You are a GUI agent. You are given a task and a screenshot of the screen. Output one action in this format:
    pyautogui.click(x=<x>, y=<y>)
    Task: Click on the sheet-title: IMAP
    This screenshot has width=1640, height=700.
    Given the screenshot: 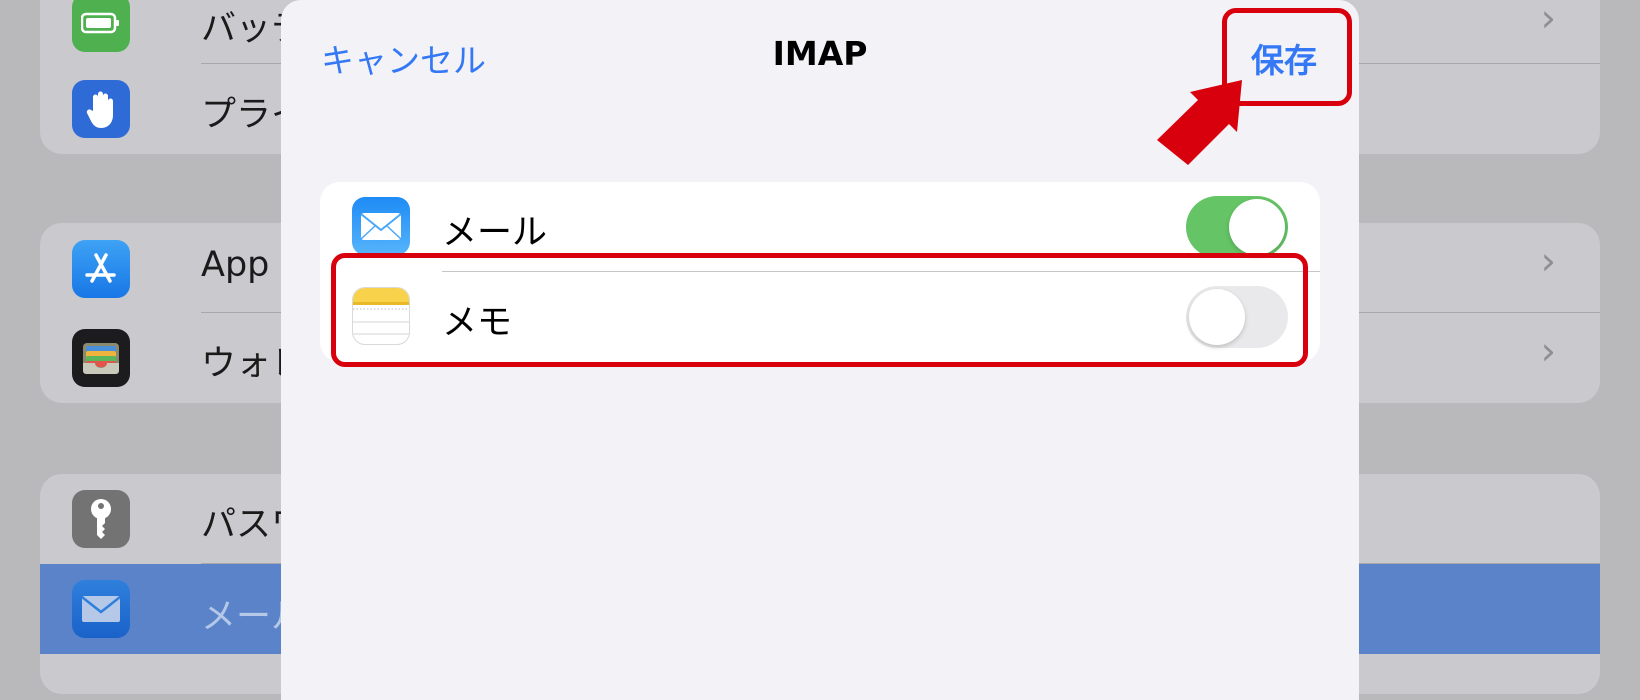 What is the action you would take?
    pyautogui.click(x=820, y=53)
    